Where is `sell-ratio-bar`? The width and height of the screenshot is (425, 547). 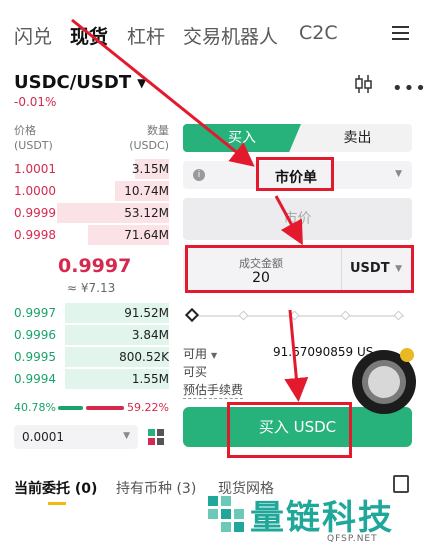
sell-ratio-bar is located at coordinates (105, 408).